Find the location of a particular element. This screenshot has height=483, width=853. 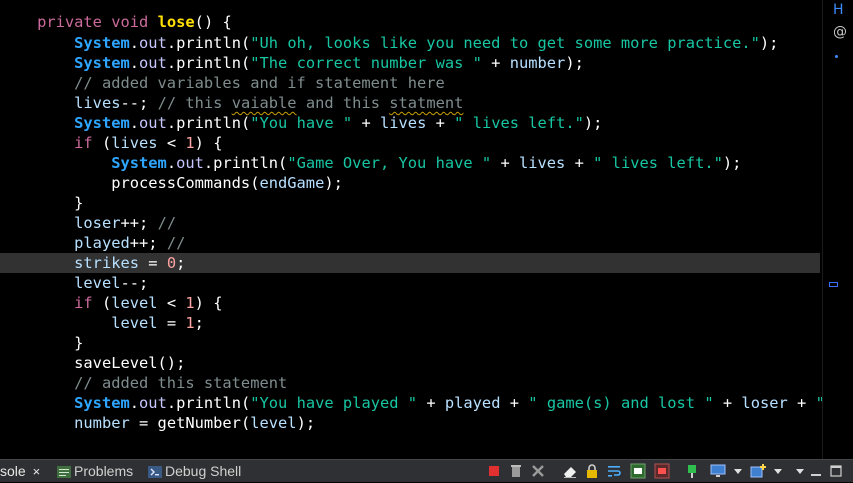

comment: and this is located at coordinates (343, 103).